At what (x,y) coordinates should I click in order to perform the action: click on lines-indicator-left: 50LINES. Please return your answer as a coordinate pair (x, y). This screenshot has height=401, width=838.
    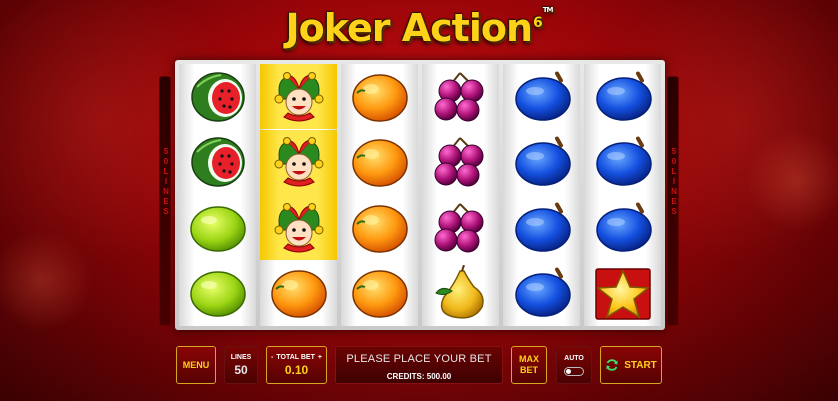
    Looking at the image, I should click on (165, 201).